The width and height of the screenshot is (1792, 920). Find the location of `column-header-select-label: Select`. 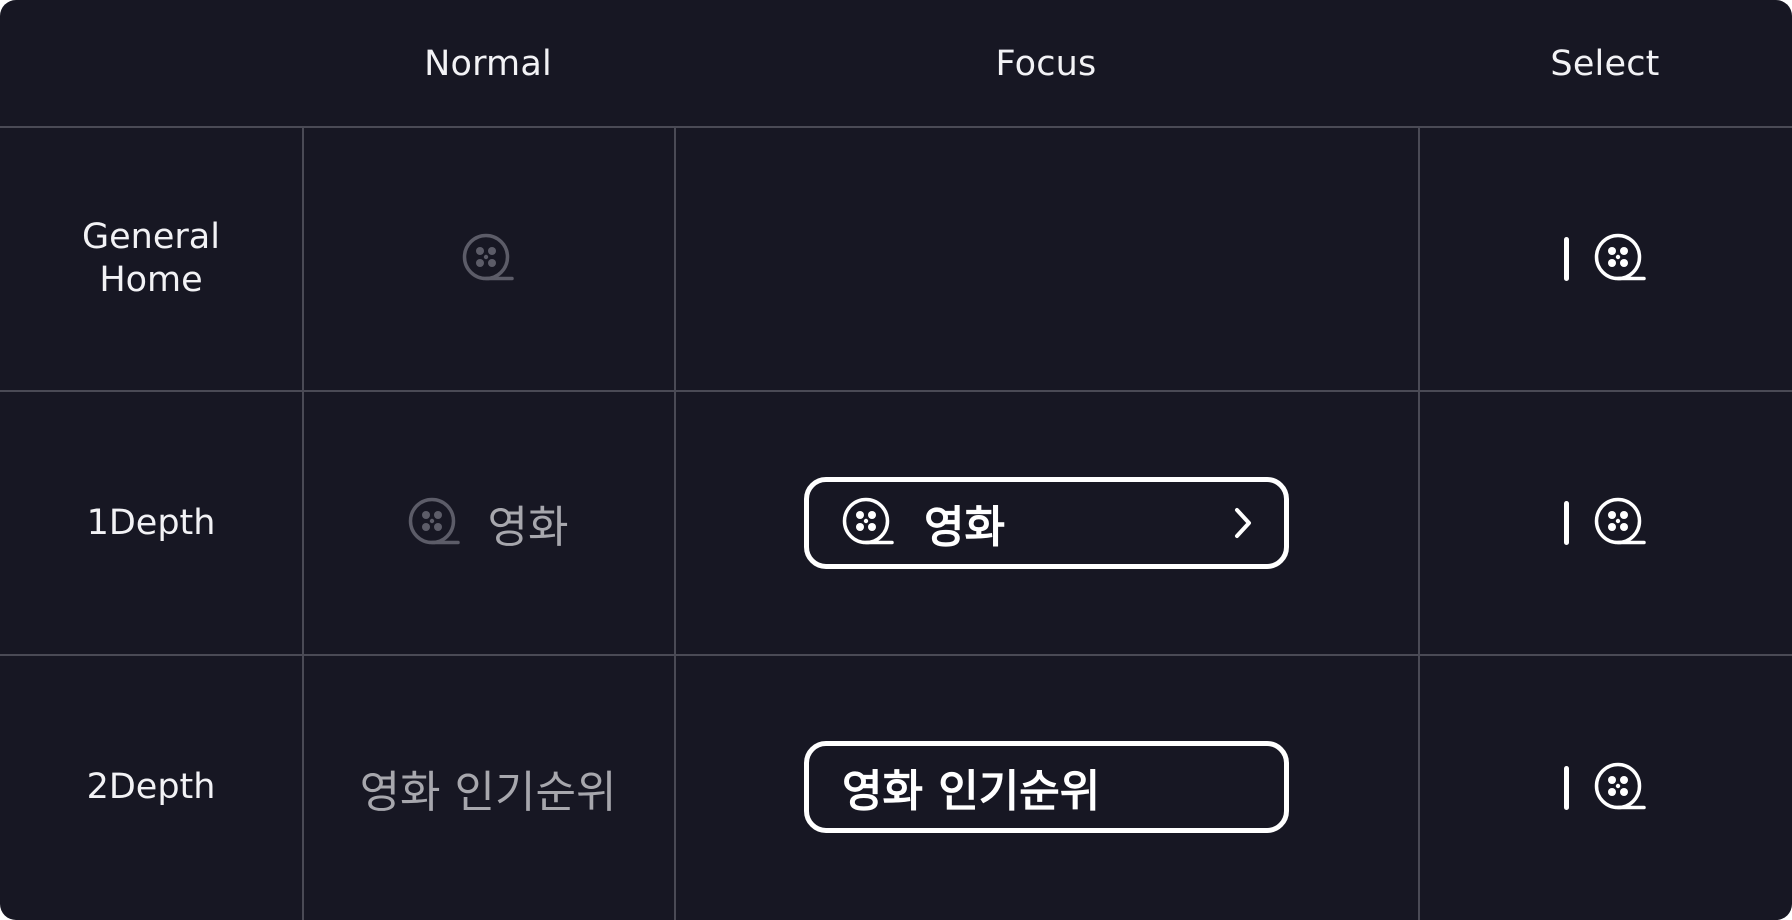

column-header-select-label: Select is located at coordinates (1605, 63).